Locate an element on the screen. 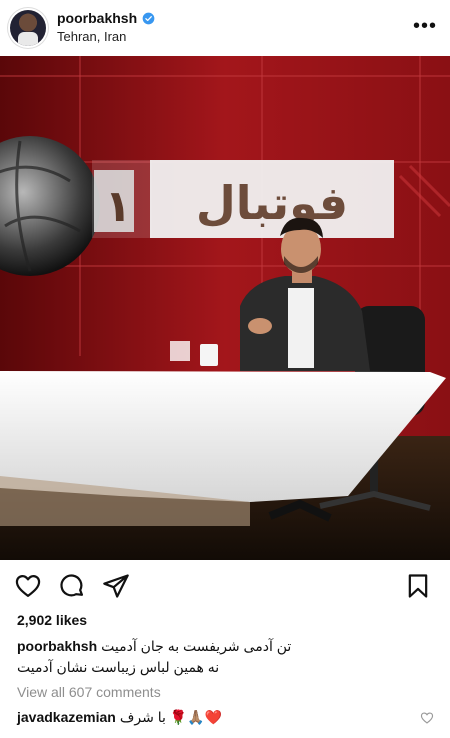 This screenshot has width=450, height=738. likes-count: 2,902 likes is located at coordinates (52, 620).